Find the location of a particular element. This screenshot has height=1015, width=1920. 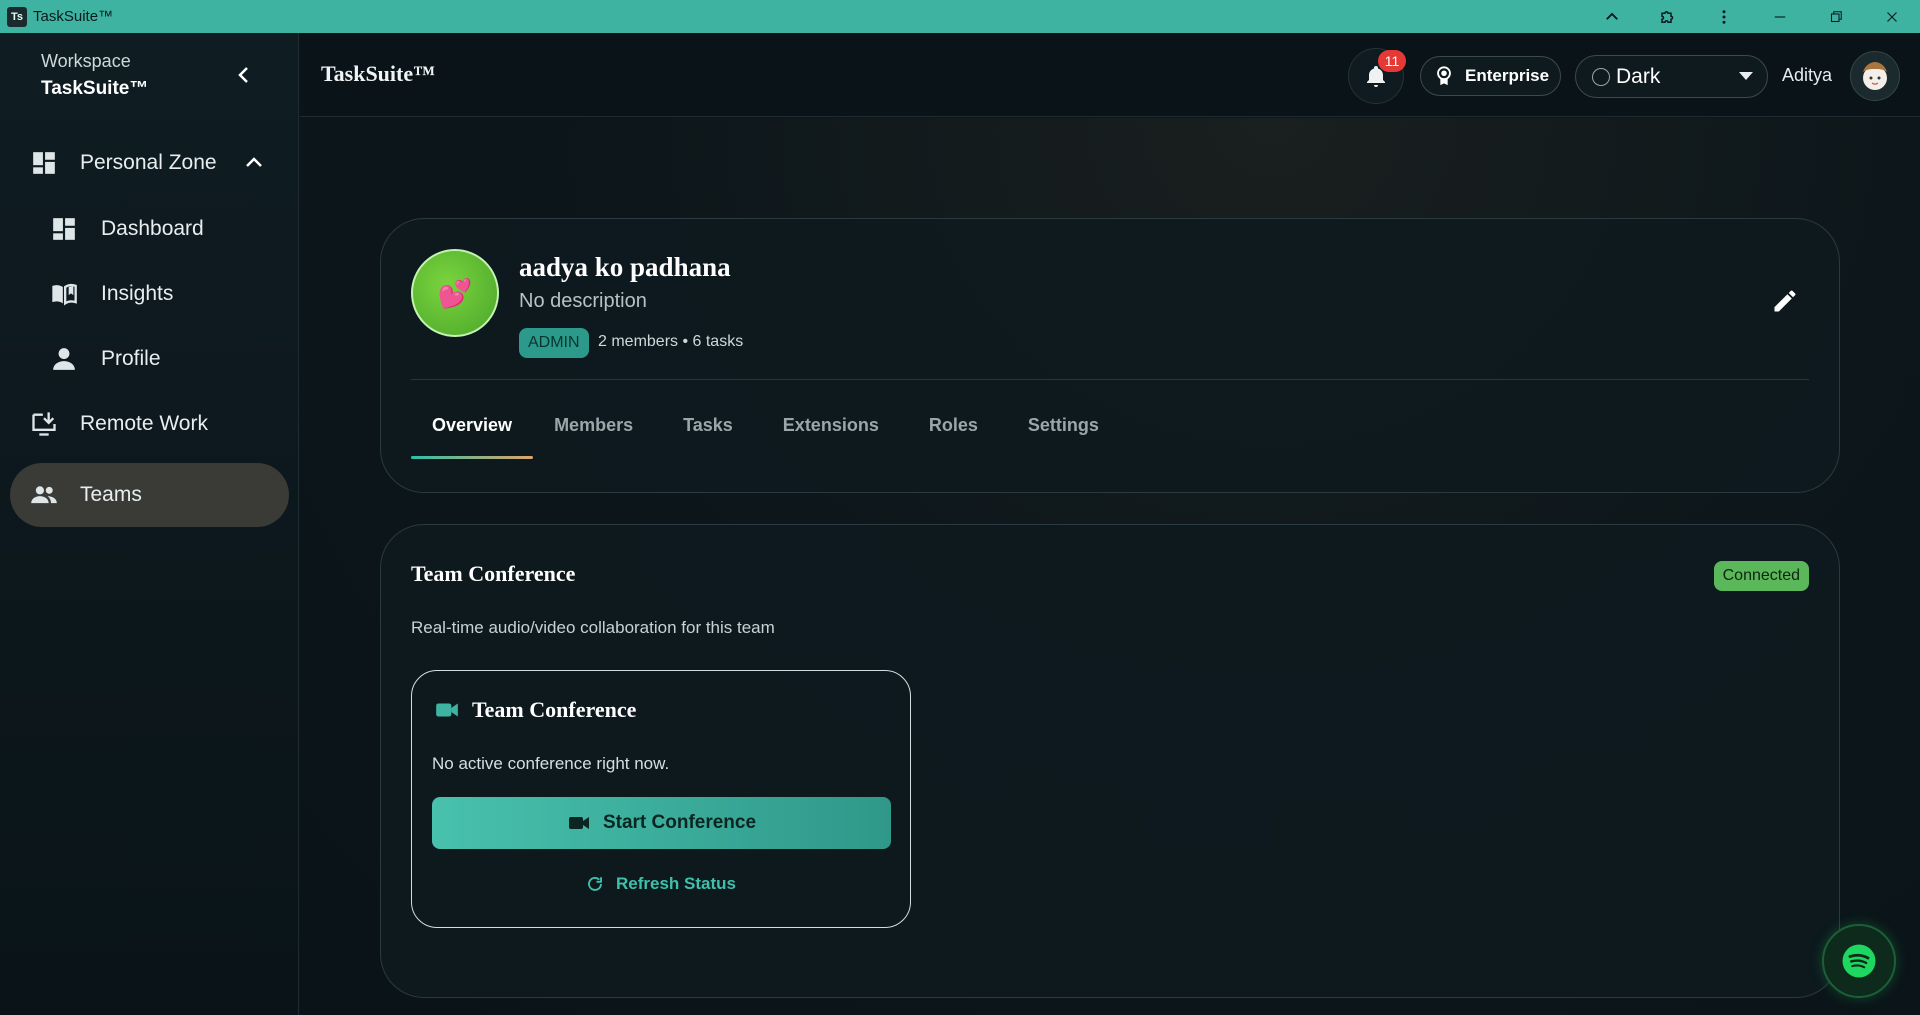

dashboard-icon is located at coordinates (64, 229).